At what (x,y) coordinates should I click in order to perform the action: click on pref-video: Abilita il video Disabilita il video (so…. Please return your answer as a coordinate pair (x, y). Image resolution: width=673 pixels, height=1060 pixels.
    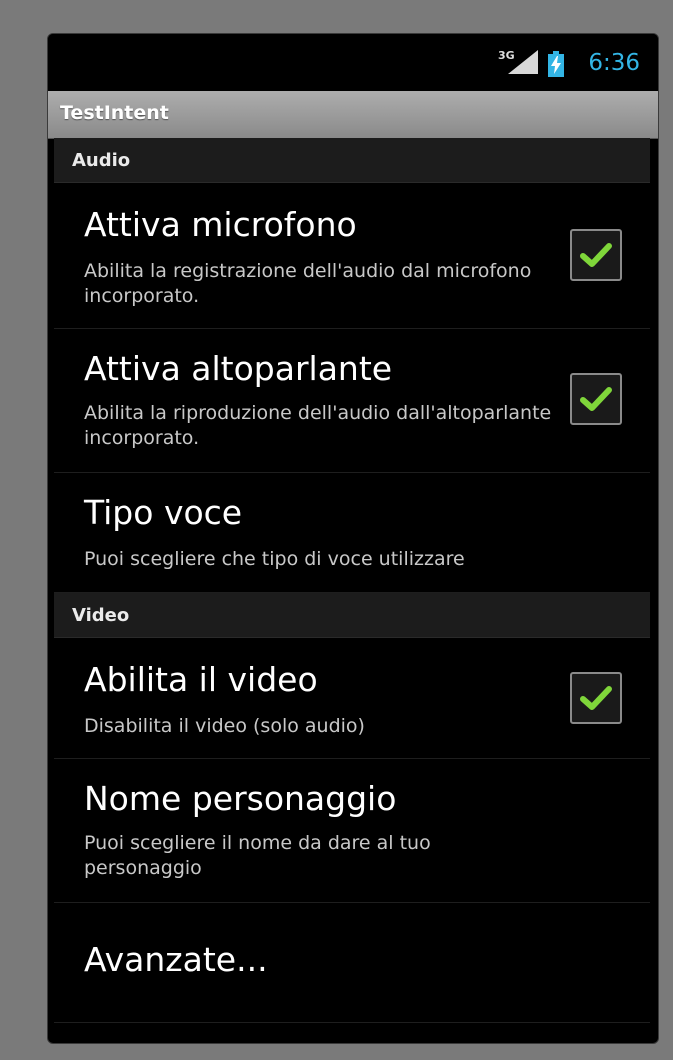
    Looking at the image, I should click on (352, 698).